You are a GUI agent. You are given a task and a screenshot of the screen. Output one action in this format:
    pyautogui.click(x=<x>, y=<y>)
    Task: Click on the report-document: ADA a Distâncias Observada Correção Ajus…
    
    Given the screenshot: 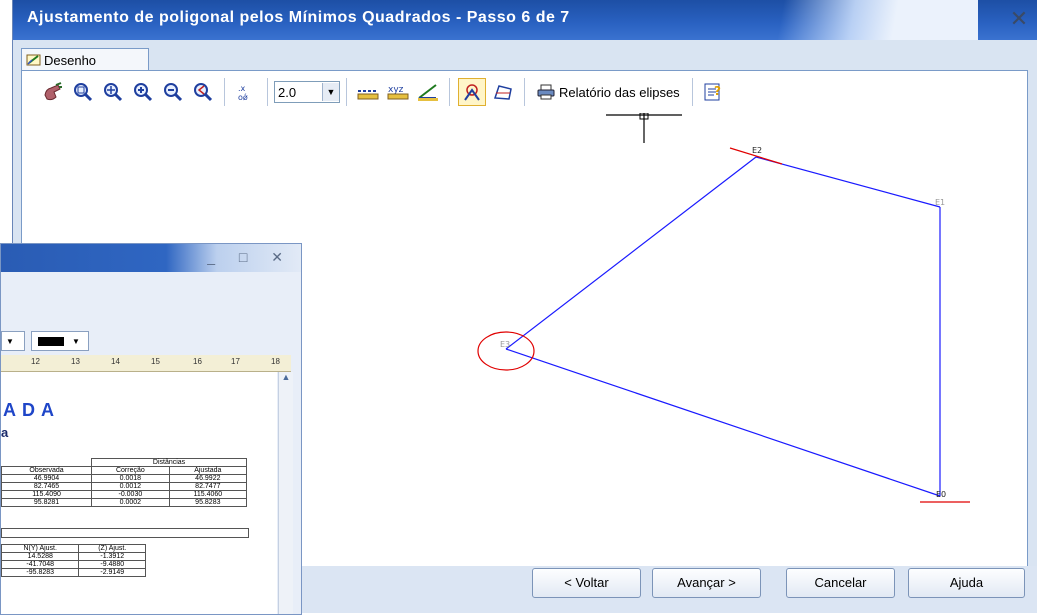 What is the action you would take?
    pyautogui.click(x=139, y=493)
    